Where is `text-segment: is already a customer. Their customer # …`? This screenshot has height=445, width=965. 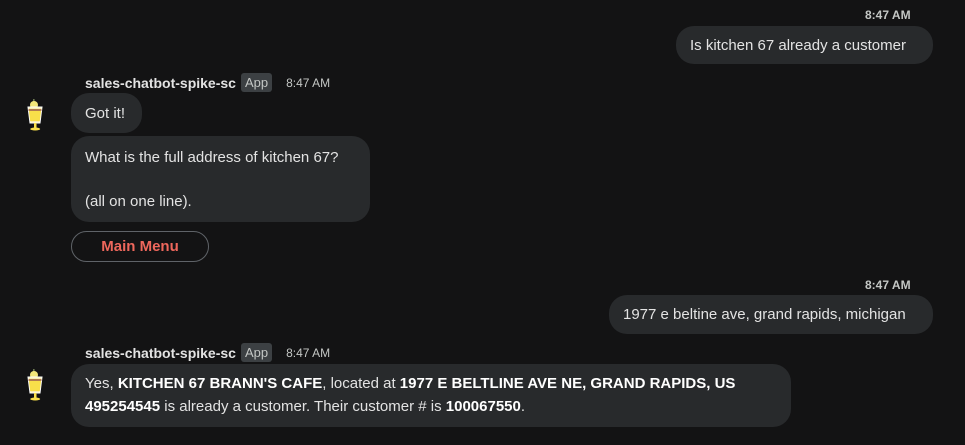 text-segment: is already a customer. Their customer # … is located at coordinates (303, 406).